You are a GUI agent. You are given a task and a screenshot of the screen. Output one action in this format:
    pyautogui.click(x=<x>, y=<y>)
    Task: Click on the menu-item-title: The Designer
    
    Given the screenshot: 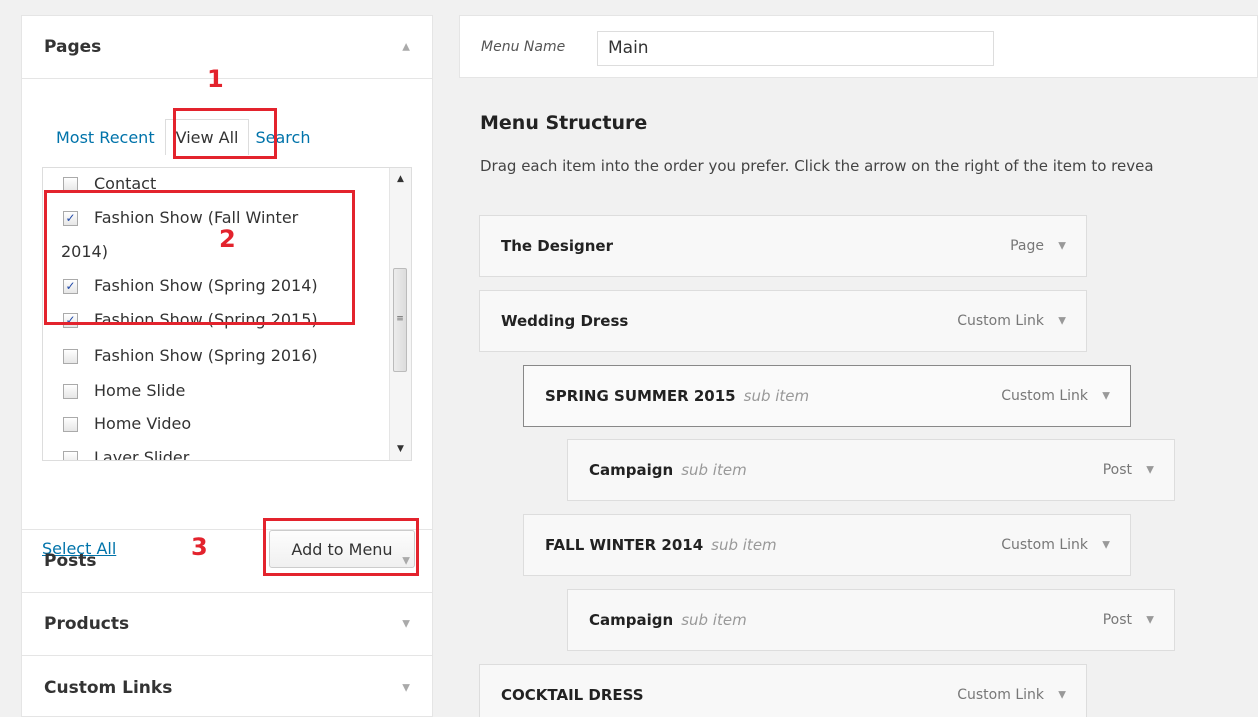 What is the action you would take?
    pyautogui.click(x=557, y=246)
    